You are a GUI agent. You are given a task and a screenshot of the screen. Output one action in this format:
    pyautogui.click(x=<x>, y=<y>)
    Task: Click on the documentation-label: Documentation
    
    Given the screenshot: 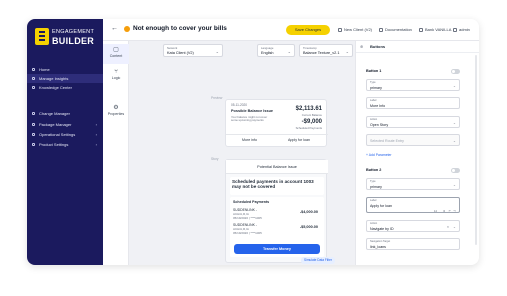 What is the action you would take?
    pyautogui.click(x=398, y=29)
    